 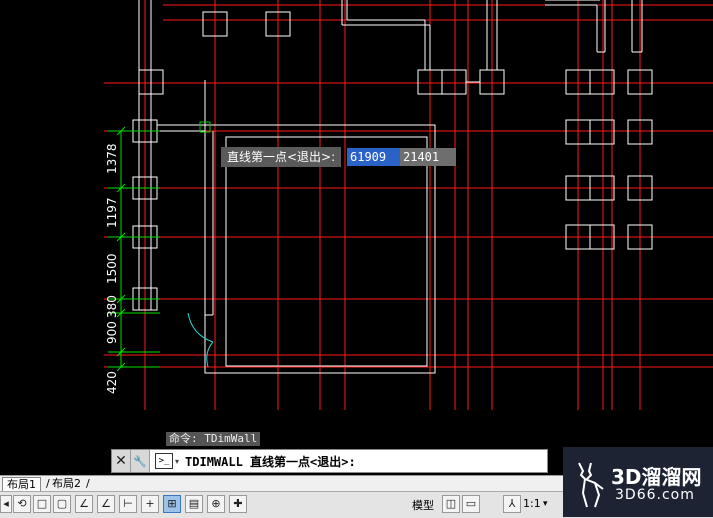 I want to click on selection-cycling-icon: ⊕, so click(x=216, y=504).